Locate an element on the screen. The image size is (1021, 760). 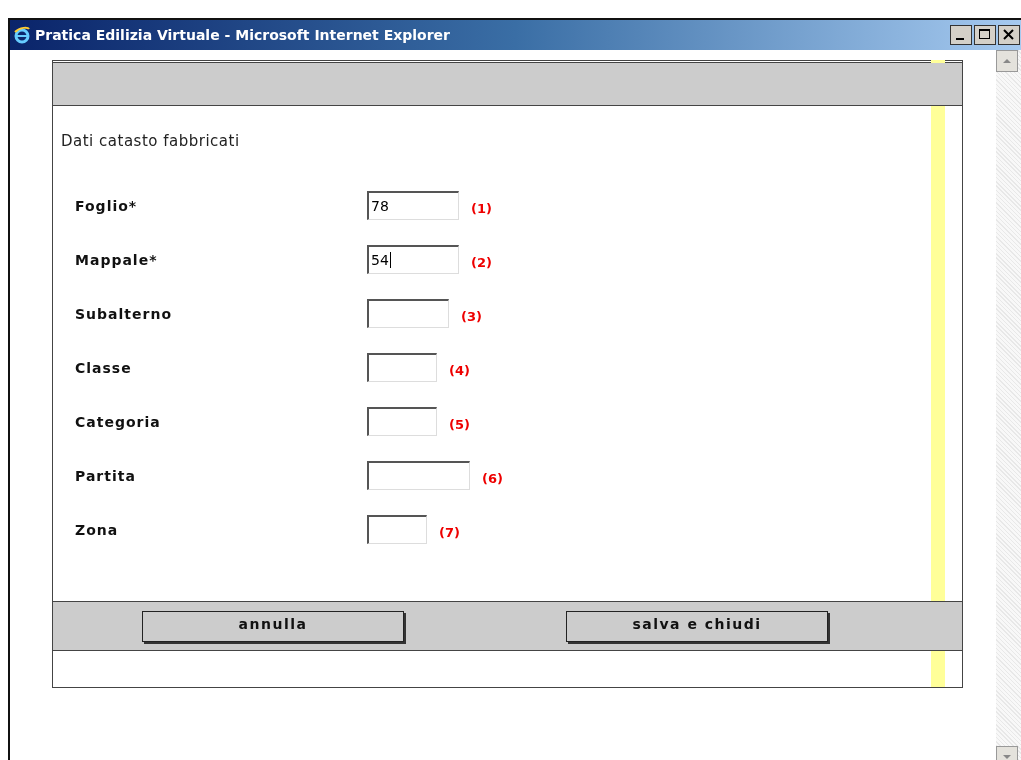
close-icon is located at coordinates (1009, 35).